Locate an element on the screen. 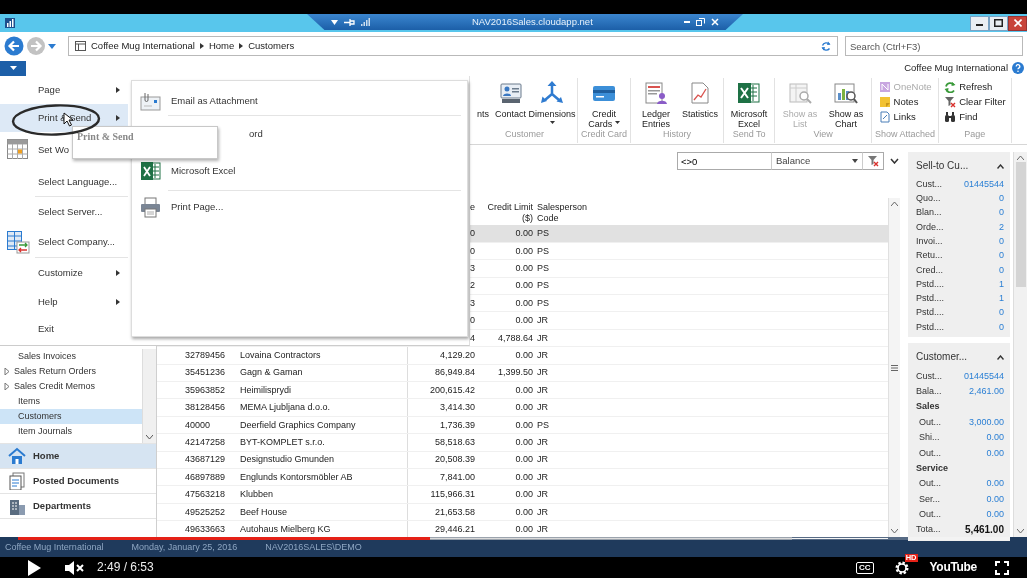 Image resolution: width=1027 pixels, height=578 pixels. tooltip-text: Print & Send is located at coordinates (105, 136).